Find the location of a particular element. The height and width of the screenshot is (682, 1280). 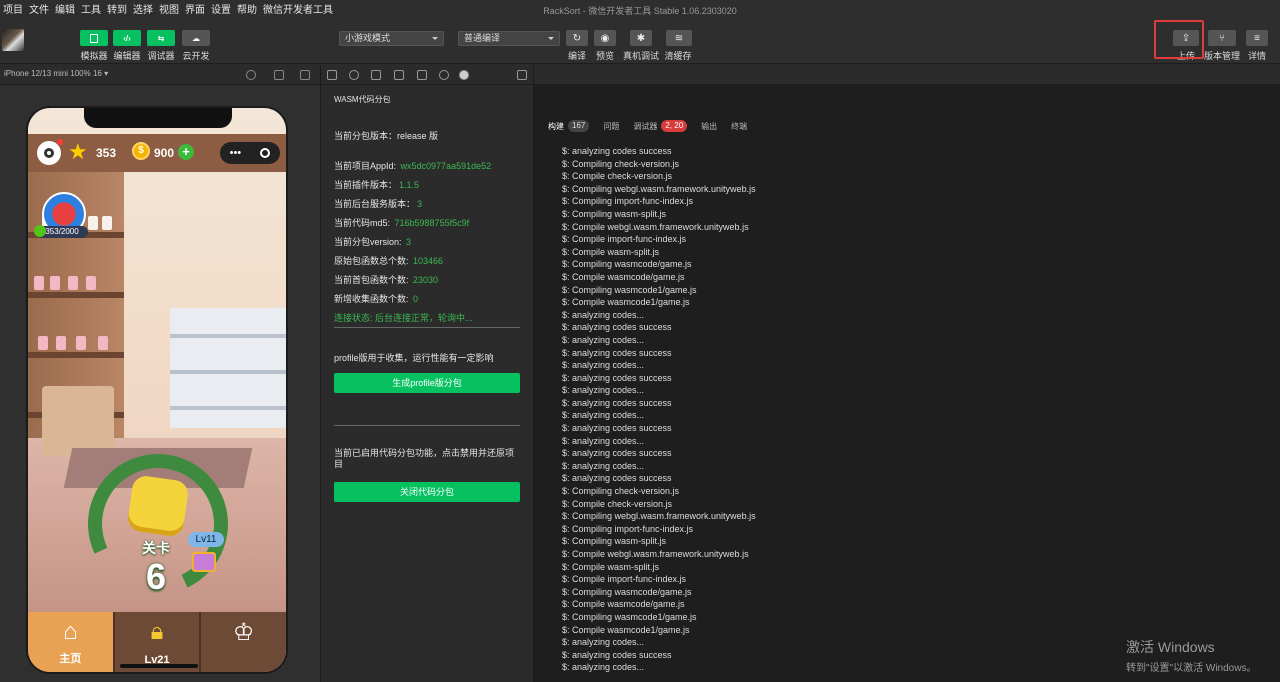

info-row-new-funcs: 新增收集函数个数: 0 is located at coordinates (376, 298).